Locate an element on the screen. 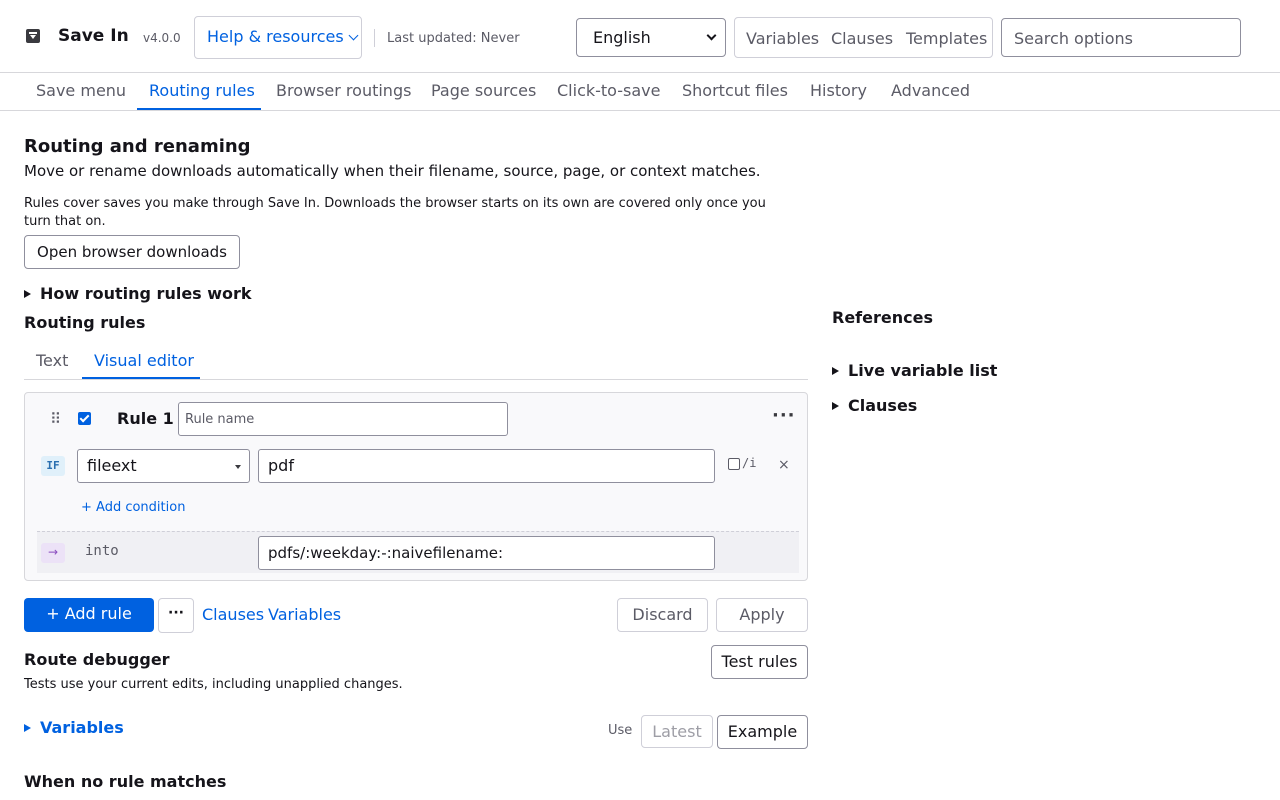 This screenshot has height=800, width=1280. version-label: v4.0.0 is located at coordinates (162, 38).